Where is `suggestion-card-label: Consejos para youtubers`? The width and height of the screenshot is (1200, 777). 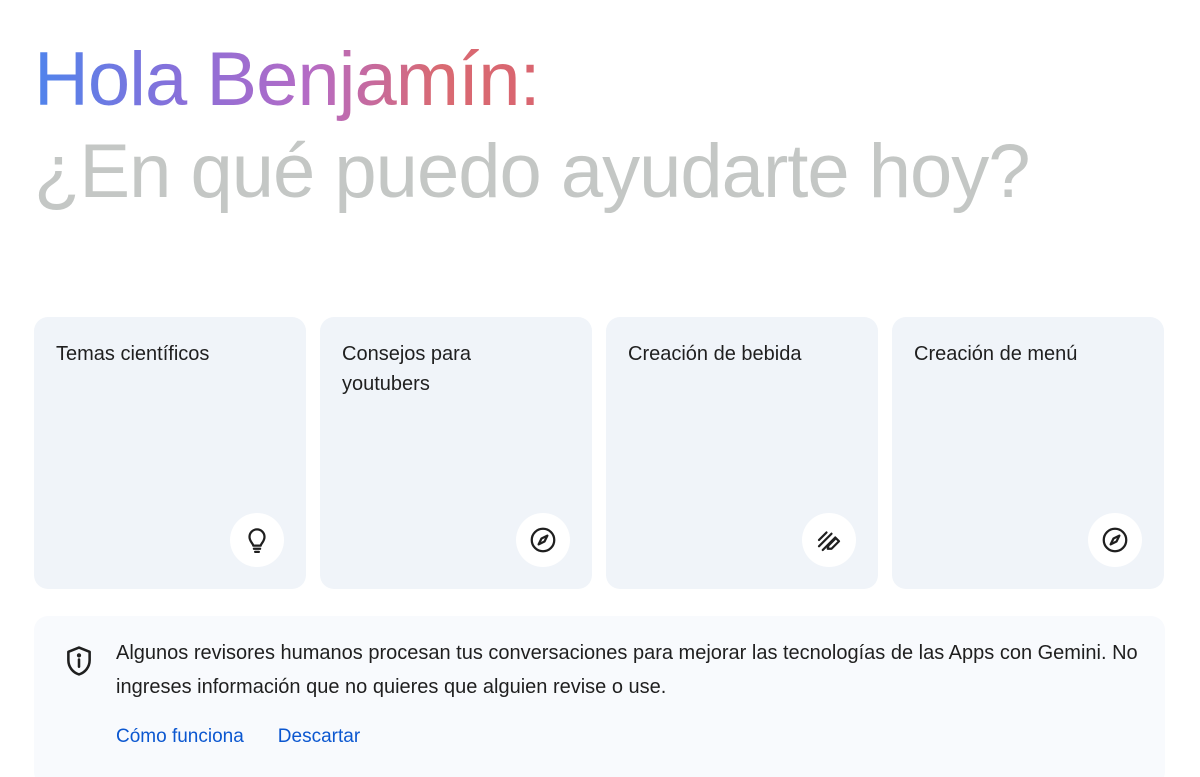
suggestion-card-label: Consejos para youtubers is located at coordinates (406, 369).